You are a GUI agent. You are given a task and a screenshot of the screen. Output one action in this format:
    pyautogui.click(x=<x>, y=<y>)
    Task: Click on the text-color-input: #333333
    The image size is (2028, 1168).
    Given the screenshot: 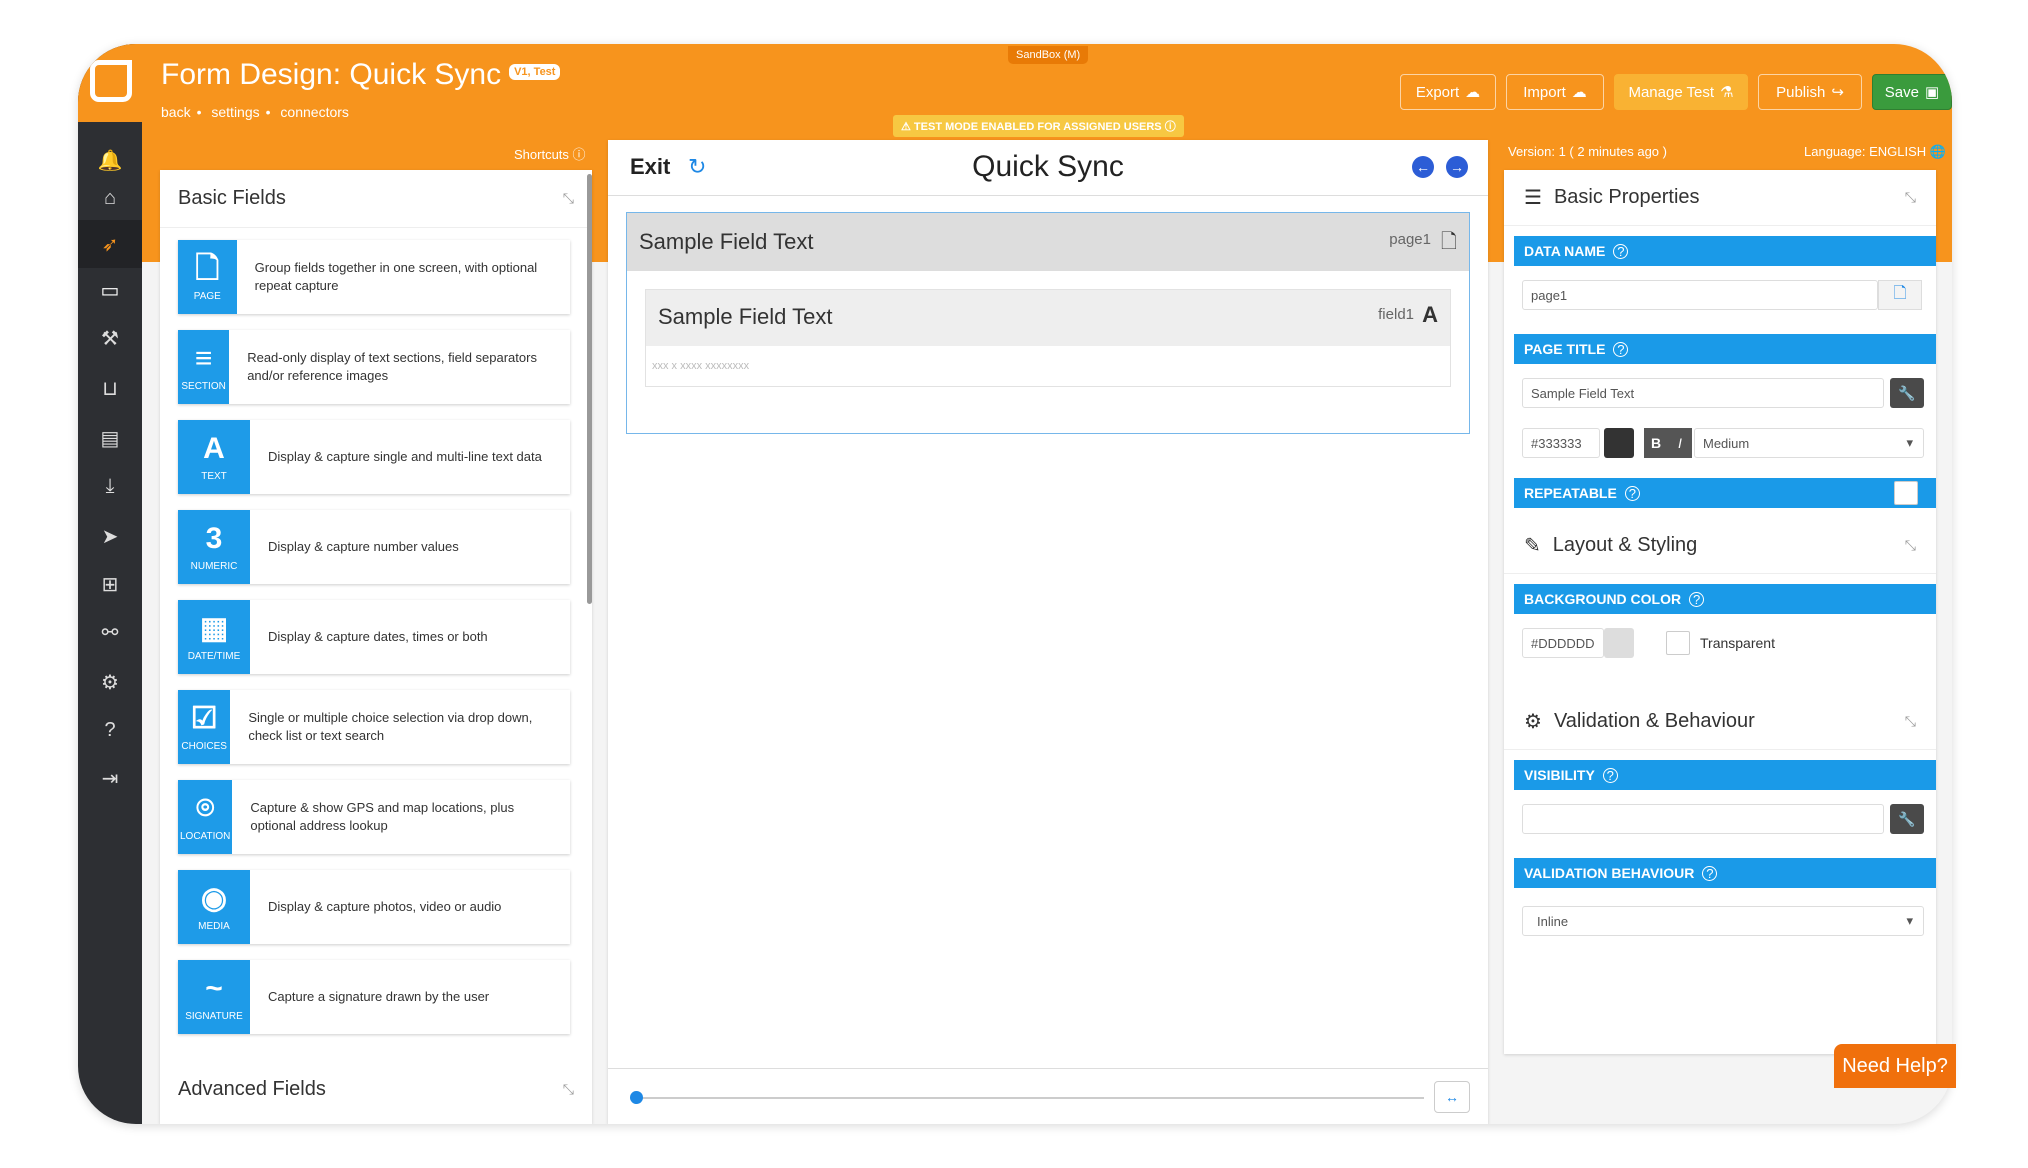 What is the action you would take?
    pyautogui.click(x=1561, y=443)
    